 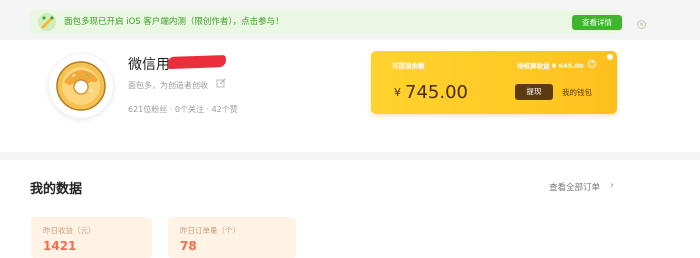 What do you see at coordinates (168, 85) in the screenshot?
I see `profile-intro: 面包多，为创造者创收` at bounding box center [168, 85].